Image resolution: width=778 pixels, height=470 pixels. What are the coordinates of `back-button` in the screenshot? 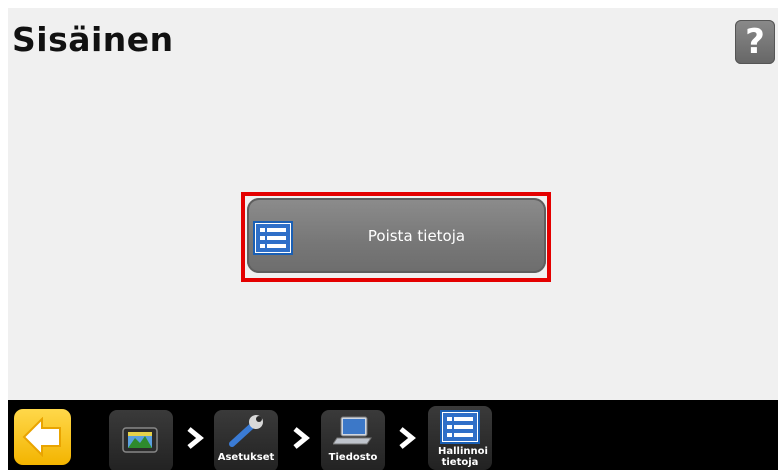 It's located at (42, 437).